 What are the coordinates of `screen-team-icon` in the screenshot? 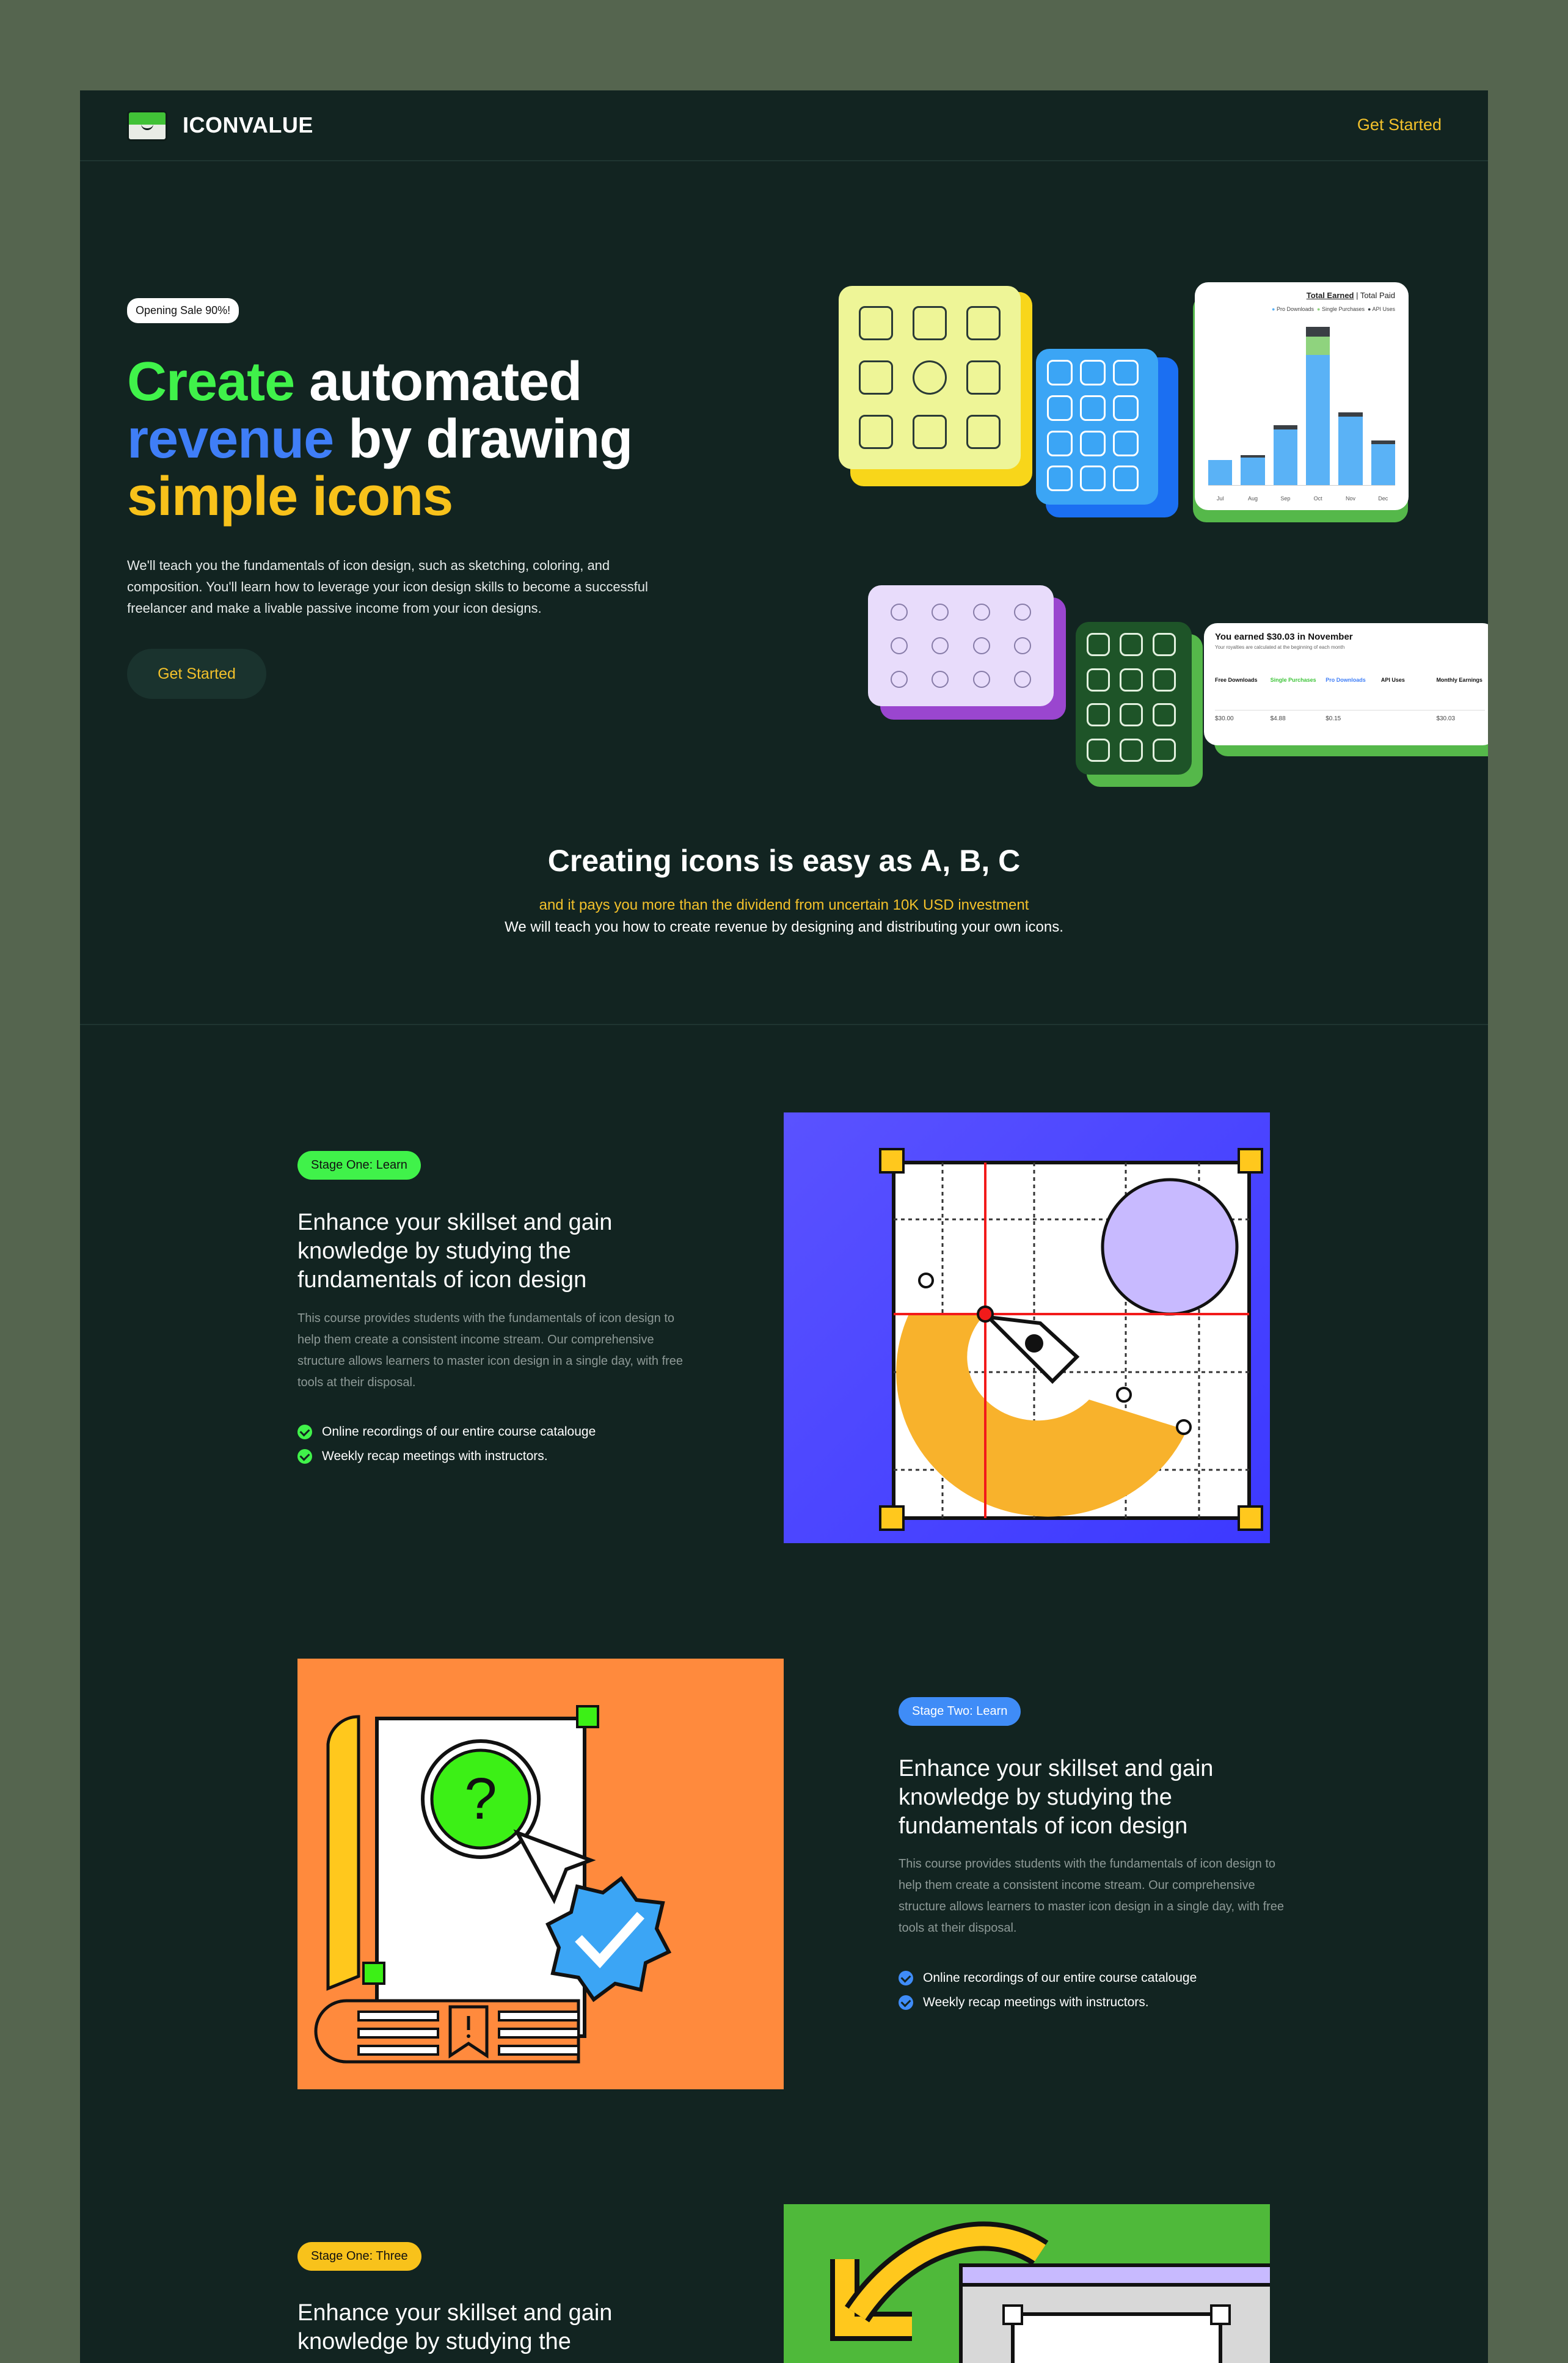 It's located at (1098, 750).